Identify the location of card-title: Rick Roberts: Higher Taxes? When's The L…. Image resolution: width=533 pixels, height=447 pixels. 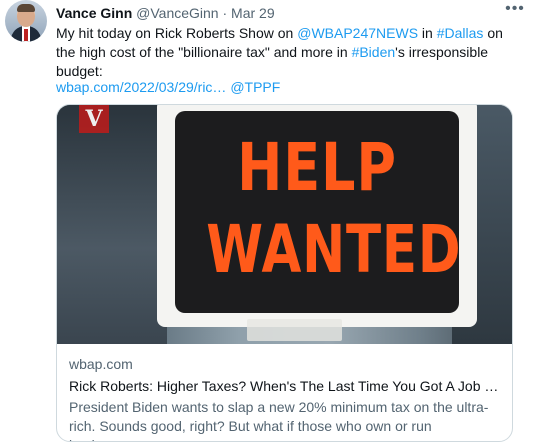
(285, 386).